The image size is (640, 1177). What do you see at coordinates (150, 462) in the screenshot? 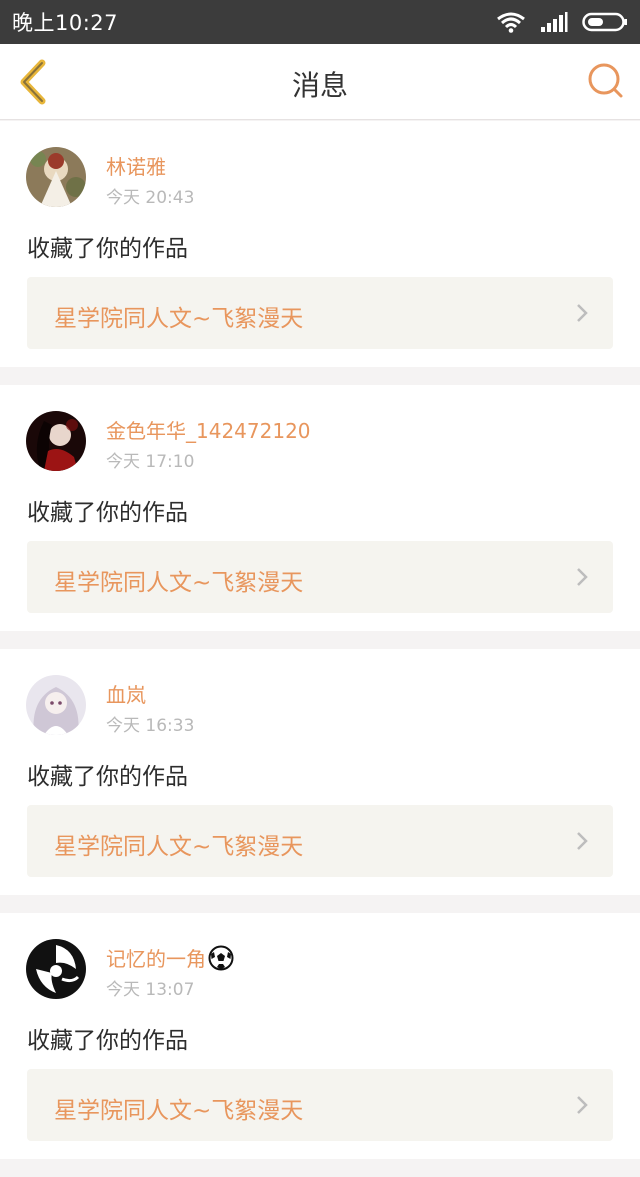
I see `timestamp: 今天 17:10` at bounding box center [150, 462].